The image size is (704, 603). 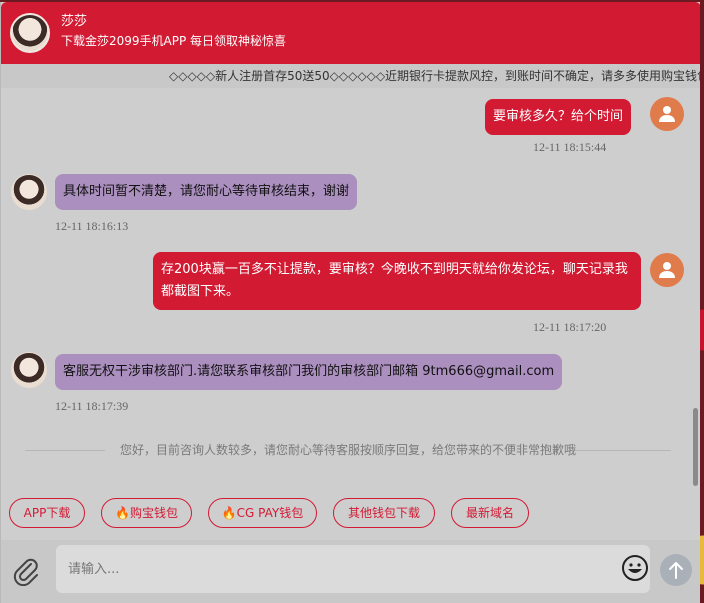 I want to click on arrow-up-icon, so click(x=676, y=570).